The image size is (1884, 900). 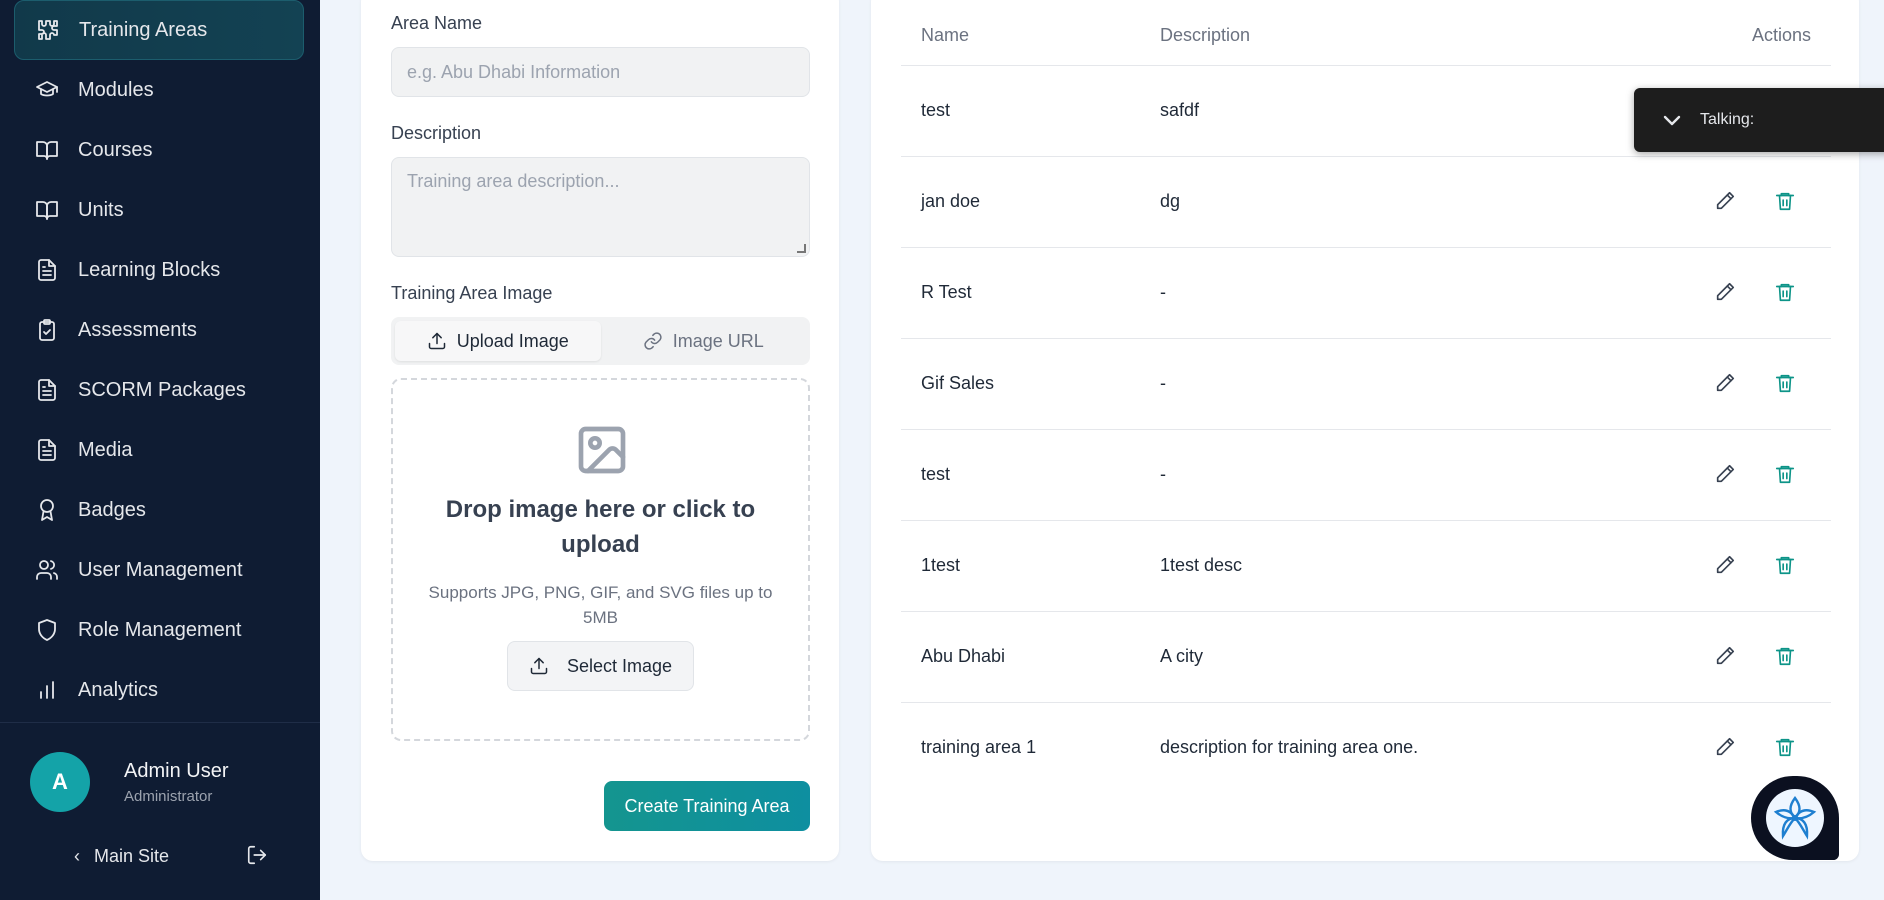 What do you see at coordinates (118, 689) in the screenshot?
I see `sidebar-item-label: Analytics` at bounding box center [118, 689].